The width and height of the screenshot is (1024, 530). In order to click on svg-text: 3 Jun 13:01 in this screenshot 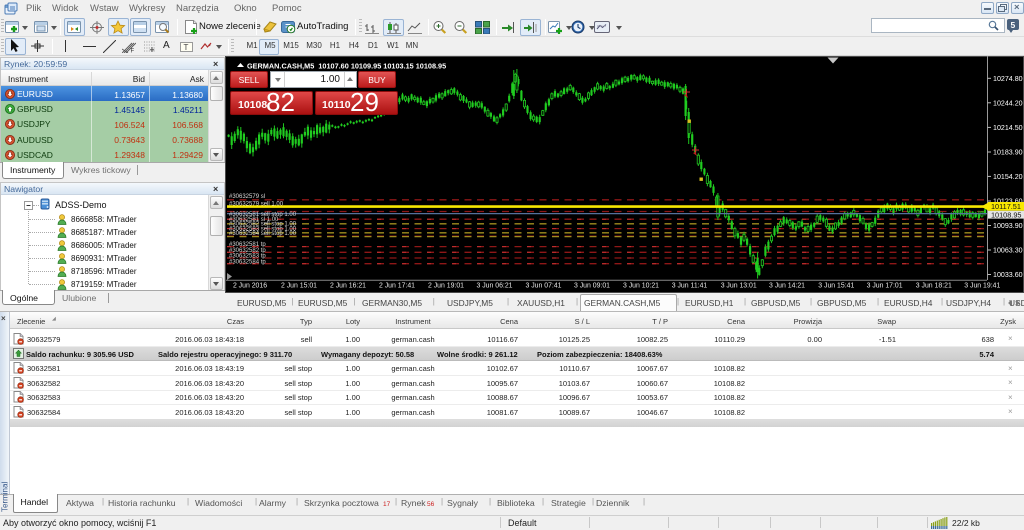, I will do `click(739, 286)`.